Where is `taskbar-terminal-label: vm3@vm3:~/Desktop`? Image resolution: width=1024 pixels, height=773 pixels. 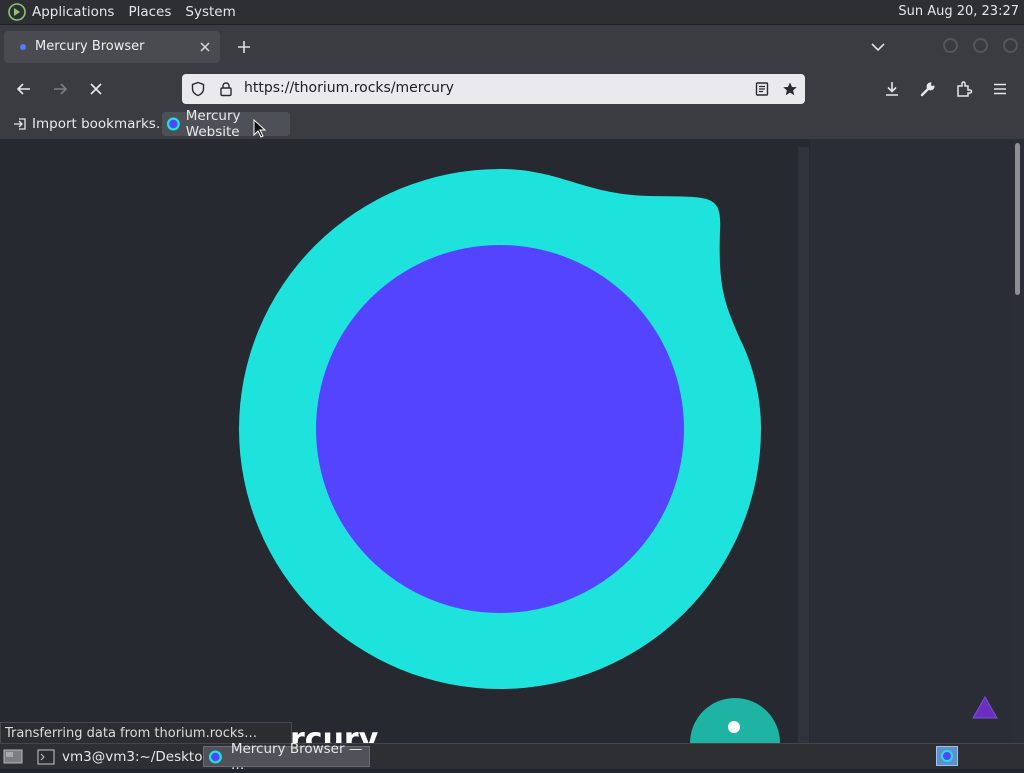 taskbar-terminal-label: vm3@vm3:~/Desktop is located at coordinates (137, 756).